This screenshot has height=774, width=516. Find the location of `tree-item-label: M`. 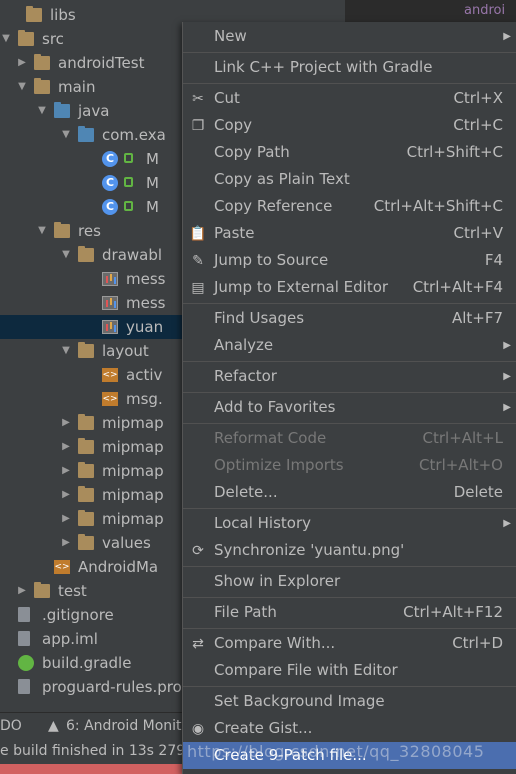

tree-item-label: M is located at coordinates (152, 159).